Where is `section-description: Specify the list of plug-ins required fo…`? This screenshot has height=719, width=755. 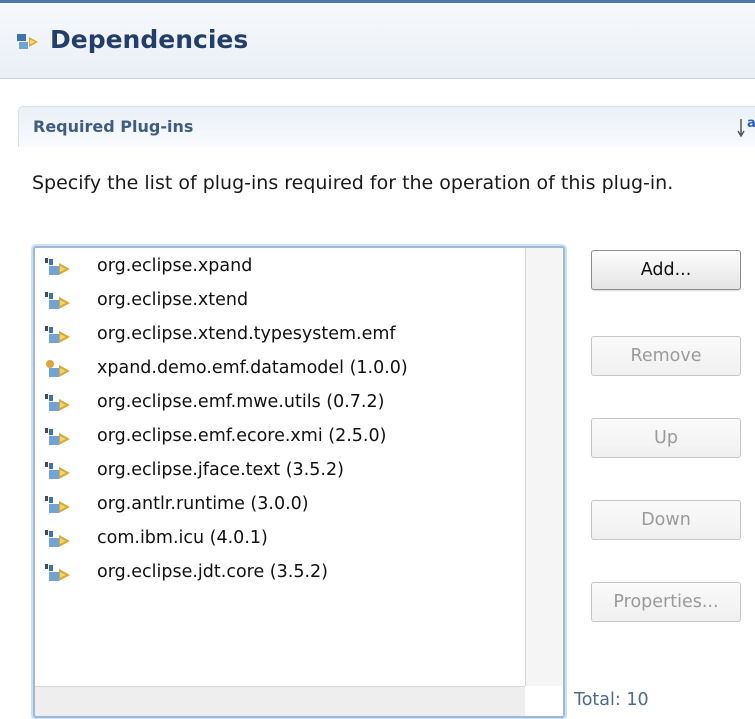
section-description: Specify the list of plug-ins required fo… is located at coordinates (353, 183).